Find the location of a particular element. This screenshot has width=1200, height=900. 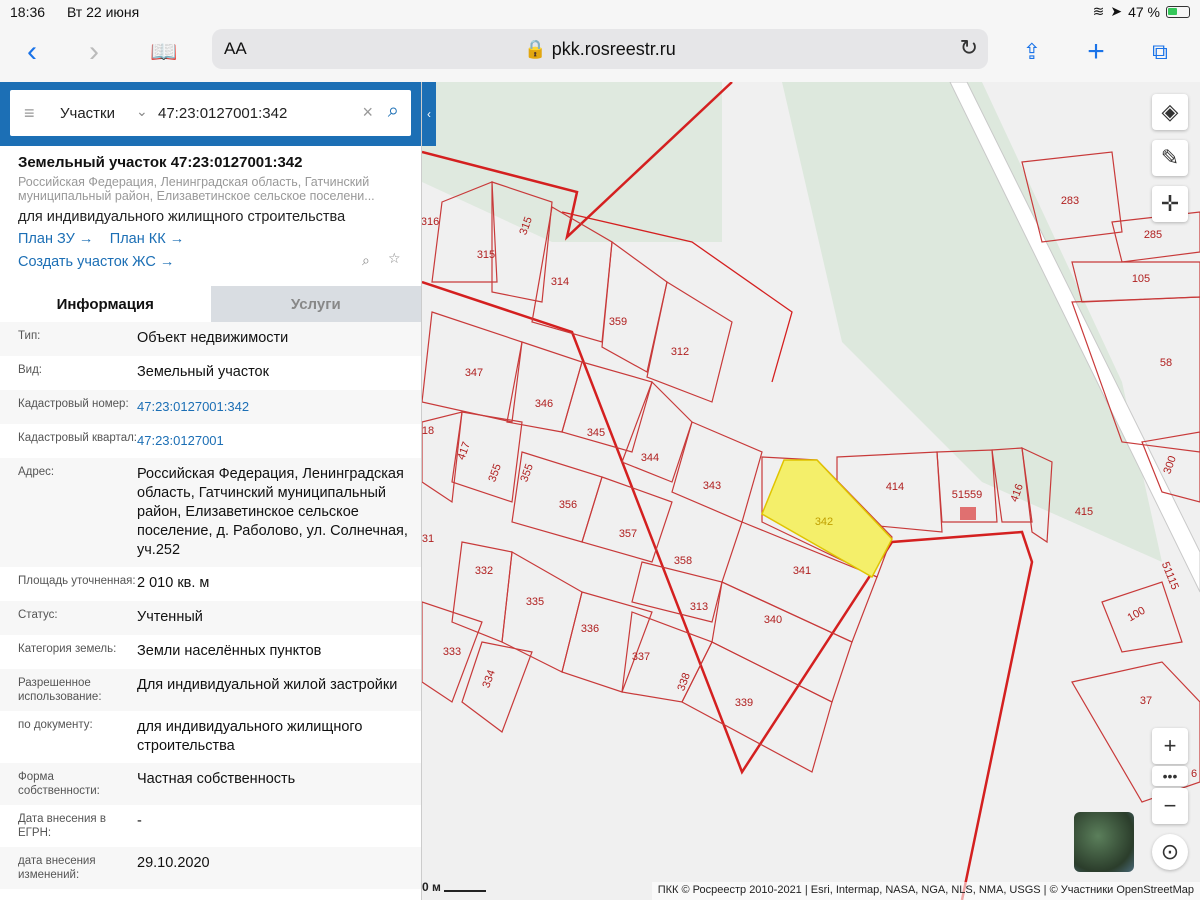

reload-icon: ↻ is located at coordinates (969, 48).